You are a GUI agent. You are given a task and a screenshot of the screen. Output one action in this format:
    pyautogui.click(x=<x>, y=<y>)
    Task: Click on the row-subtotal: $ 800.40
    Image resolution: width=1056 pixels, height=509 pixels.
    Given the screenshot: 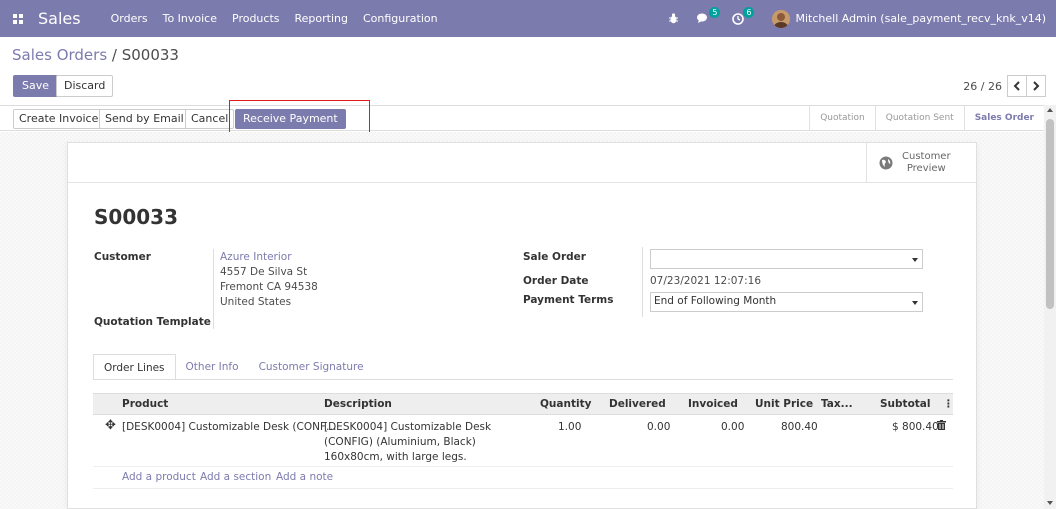 What is the action you would take?
    pyautogui.click(x=915, y=427)
    